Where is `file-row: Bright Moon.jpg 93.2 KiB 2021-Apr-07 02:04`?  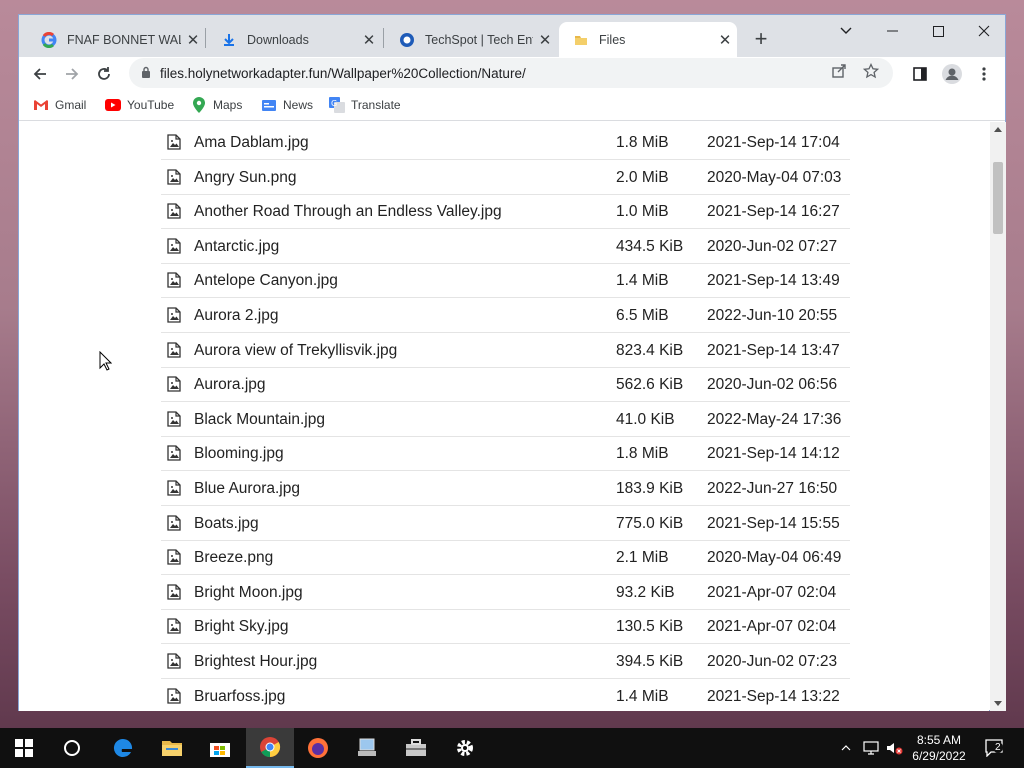
file-row: Bright Moon.jpg 93.2 KiB 2021-Apr-07 02:04 is located at coordinates (505, 593).